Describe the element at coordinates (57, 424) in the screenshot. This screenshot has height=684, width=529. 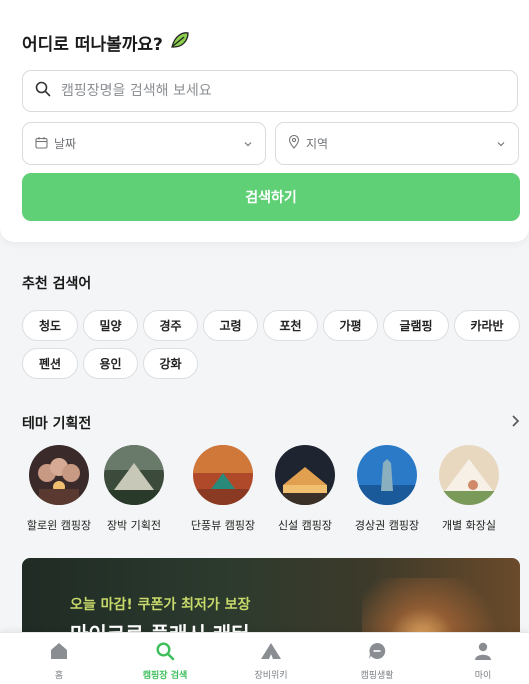
I see `theme-title: 테마 기획전` at that location.